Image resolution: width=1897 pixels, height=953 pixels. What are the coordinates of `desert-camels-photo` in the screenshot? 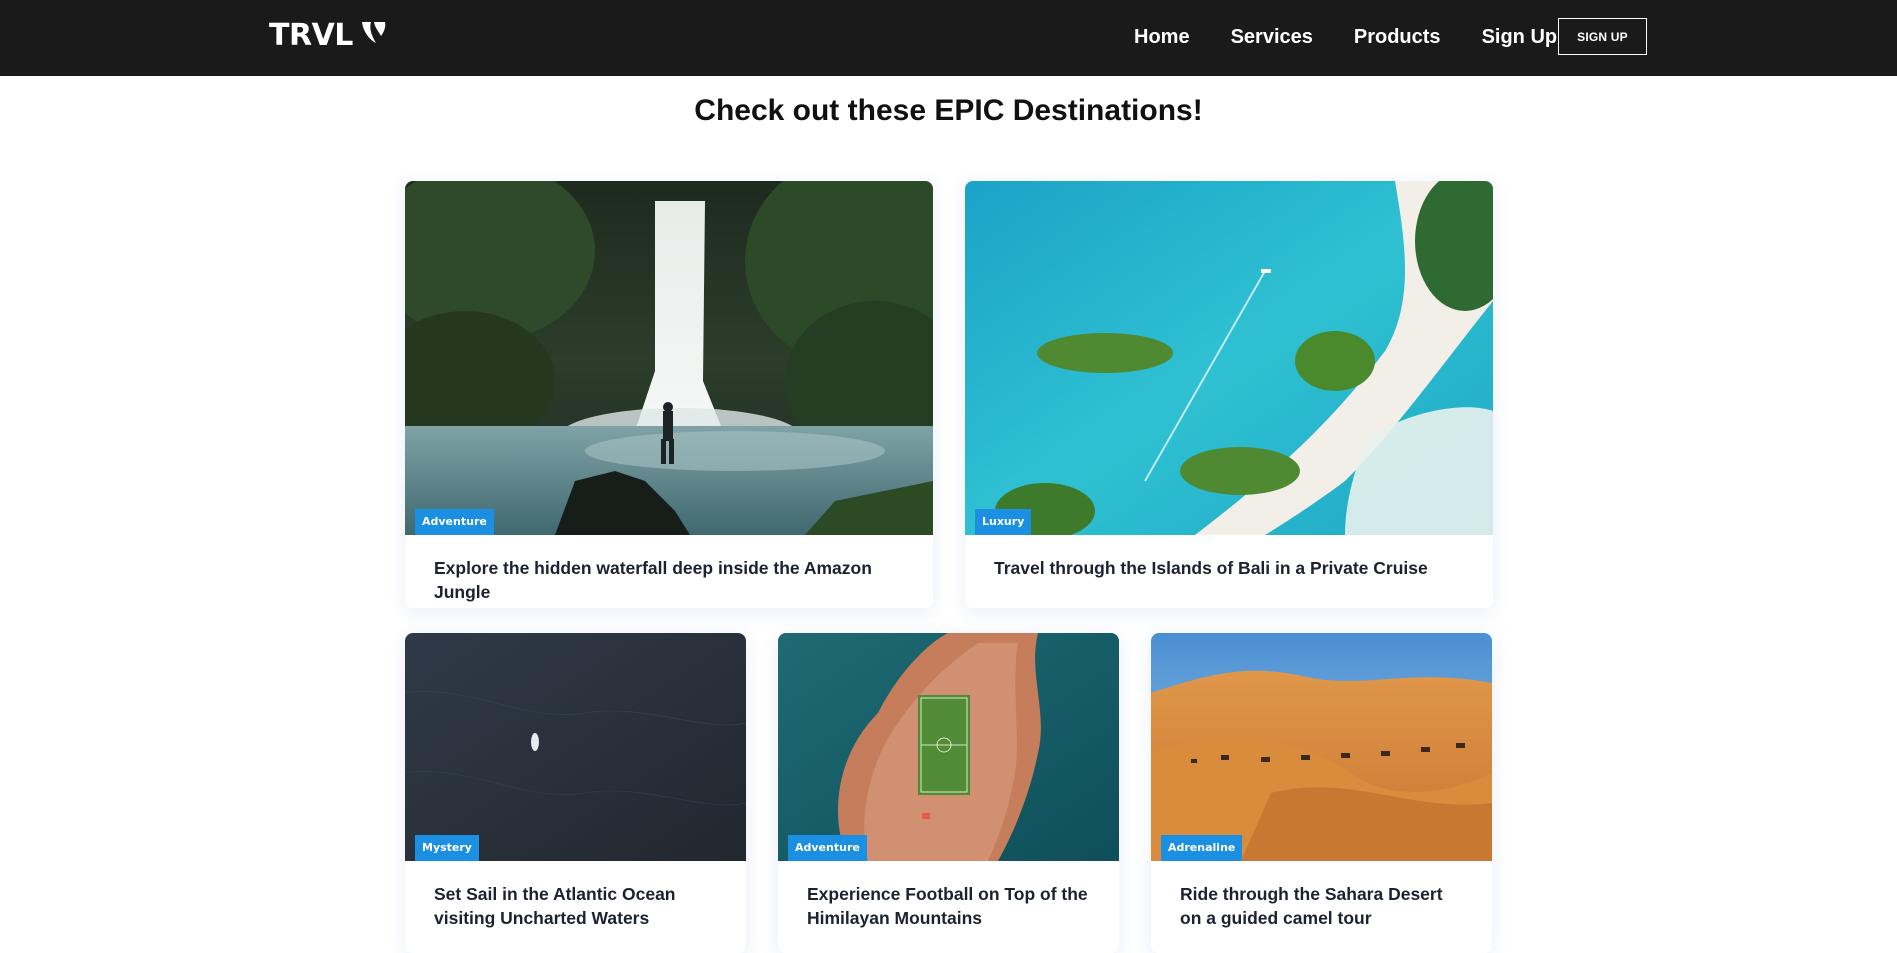 It's located at (1321, 747).